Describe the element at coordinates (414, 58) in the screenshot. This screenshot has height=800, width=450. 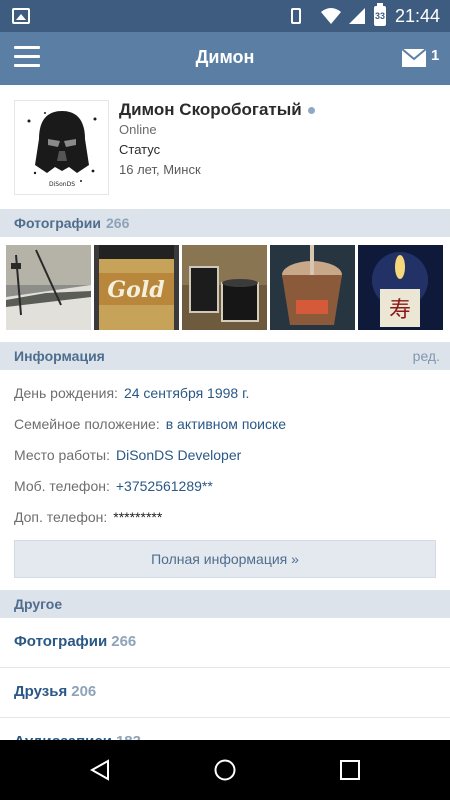
I see `mail-icon` at that location.